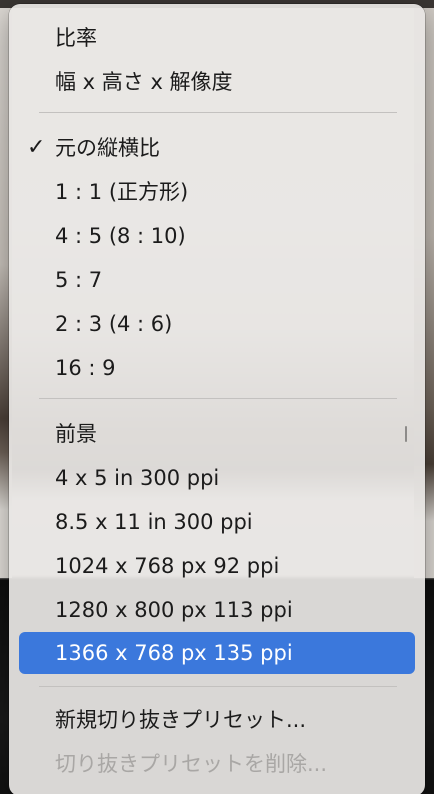 The image size is (434, 794). Describe the element at coordinates (36, 147) in the screenshot. I see `checkmark-icon: ✓` at that location.